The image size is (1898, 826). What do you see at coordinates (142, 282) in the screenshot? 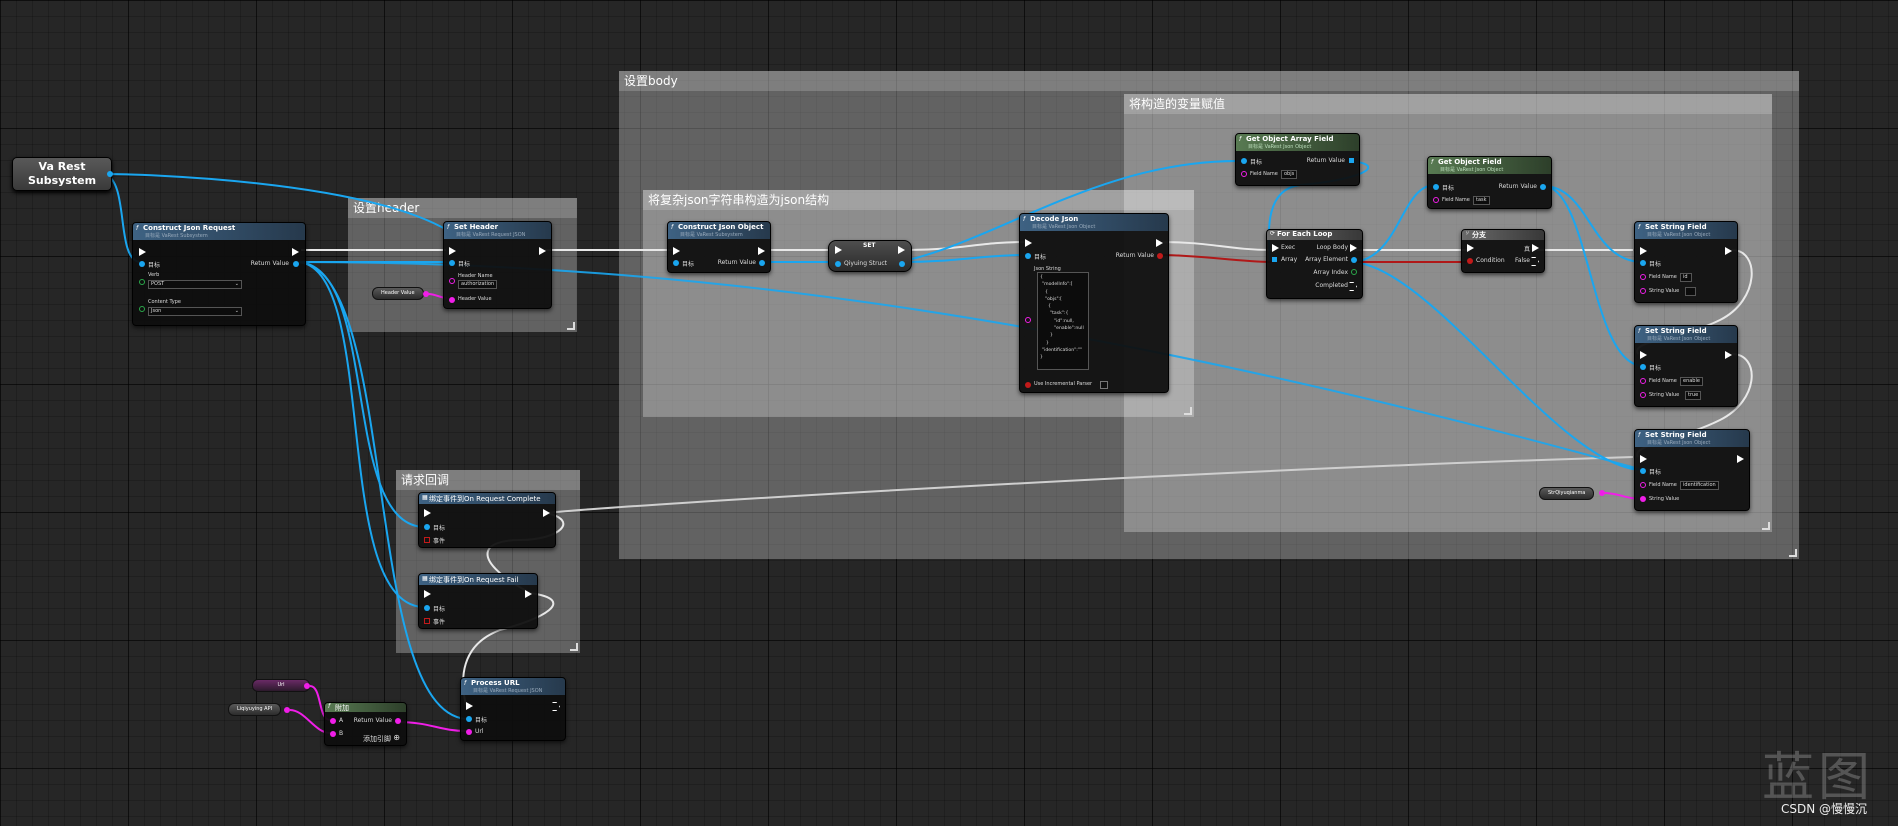
I see `verb-pin` at bounding box center [142, 282].